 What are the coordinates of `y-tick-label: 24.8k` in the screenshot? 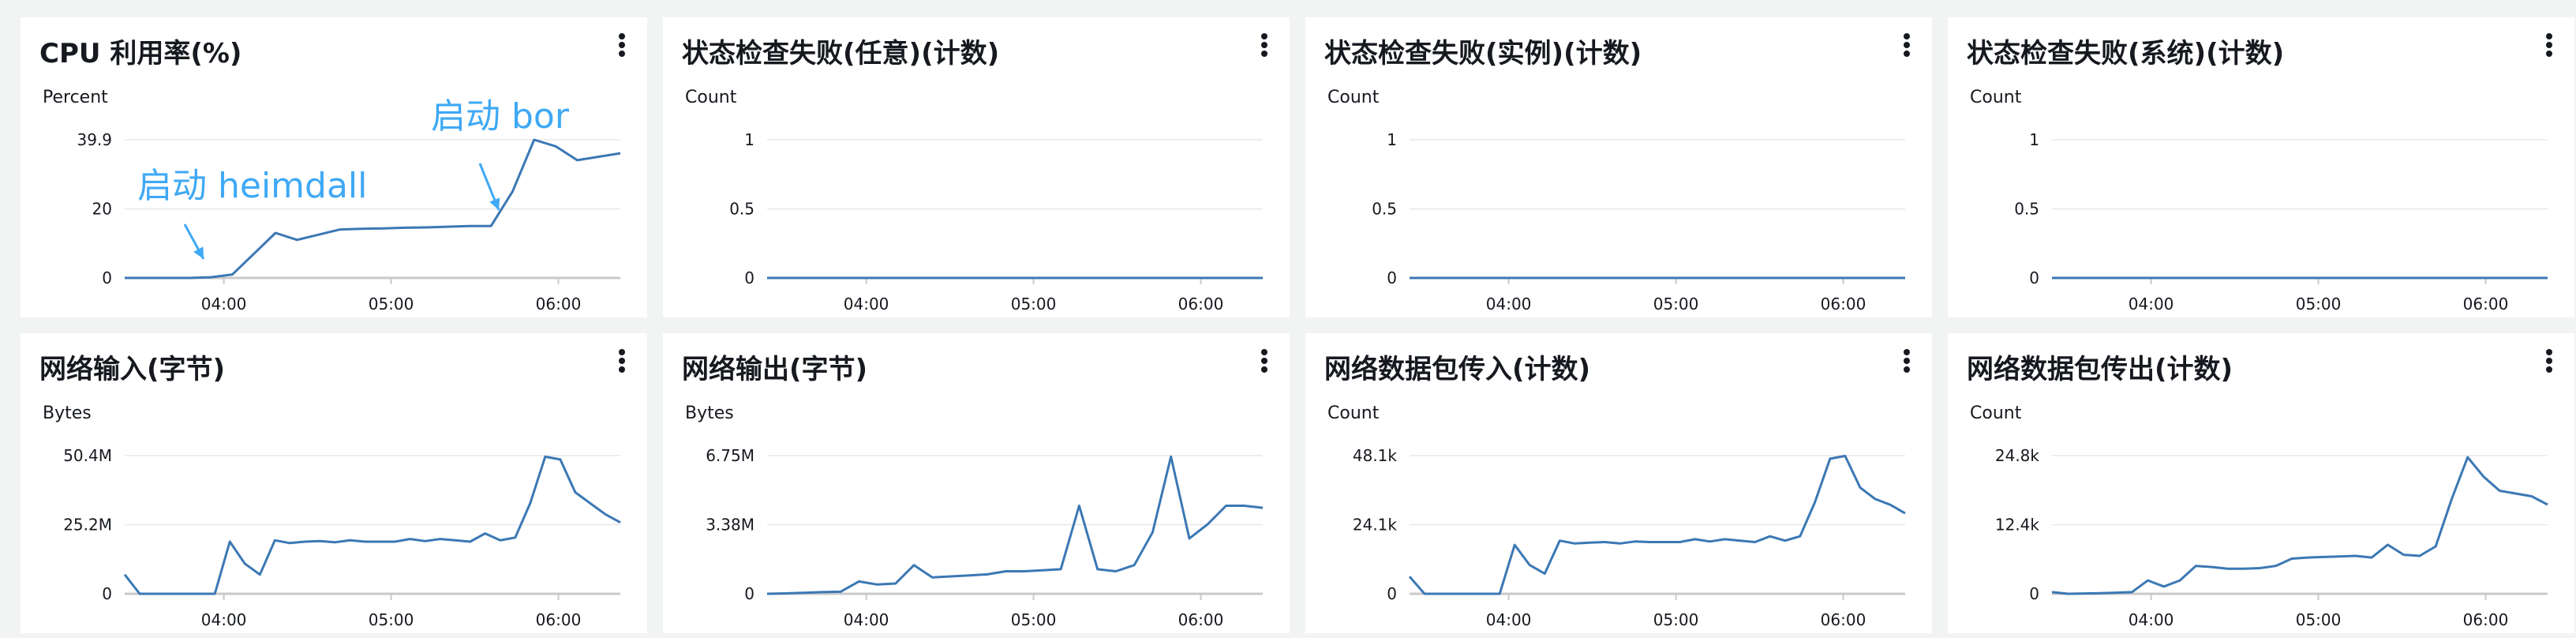 It's located at (2017, 455).